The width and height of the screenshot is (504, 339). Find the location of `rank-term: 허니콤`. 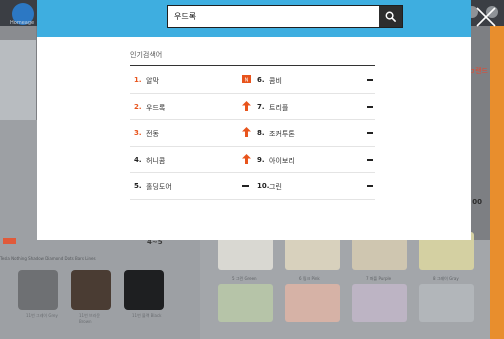

rank-term: 허니콤 is located at coordinates (156, 160).